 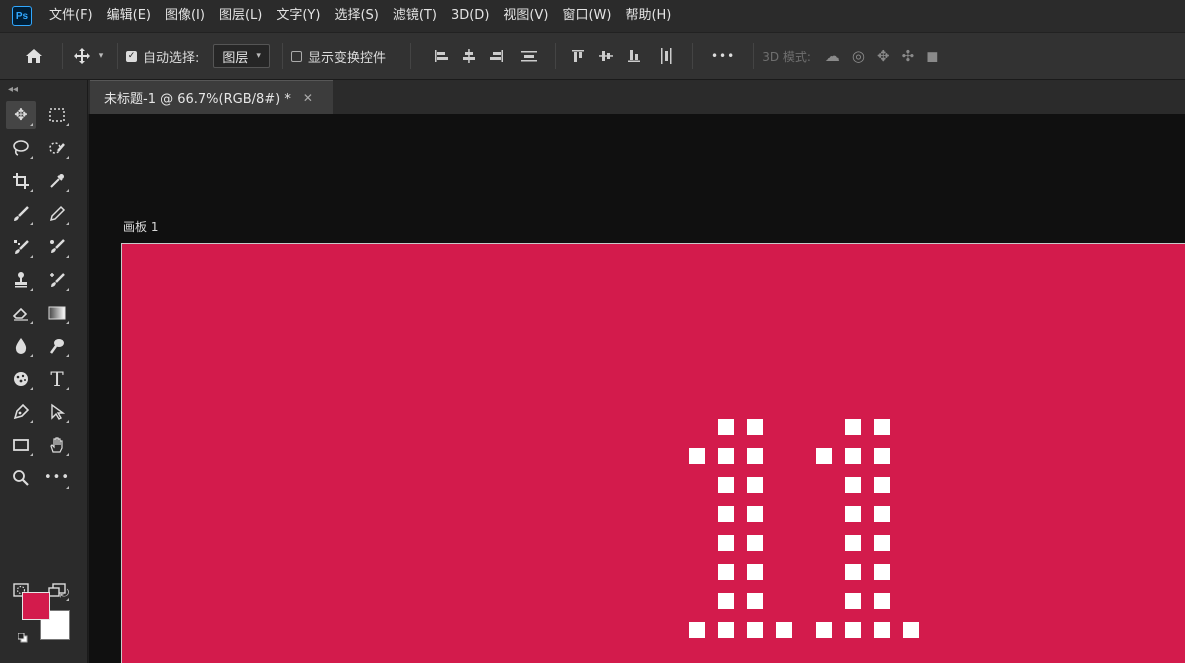 I want to click on gradient-tool-icon, so click(x=57, y=313).